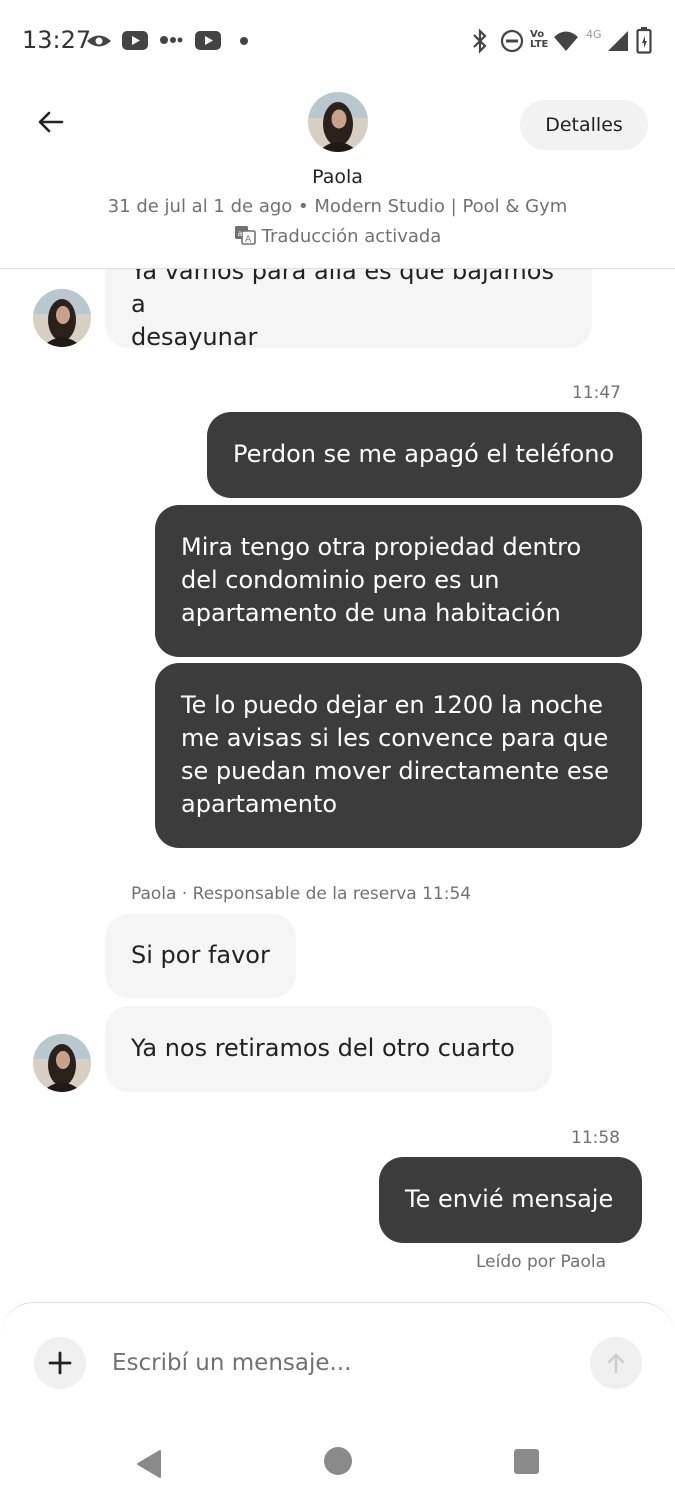  I want to click on status-time: 13:27, so click(57, 40).